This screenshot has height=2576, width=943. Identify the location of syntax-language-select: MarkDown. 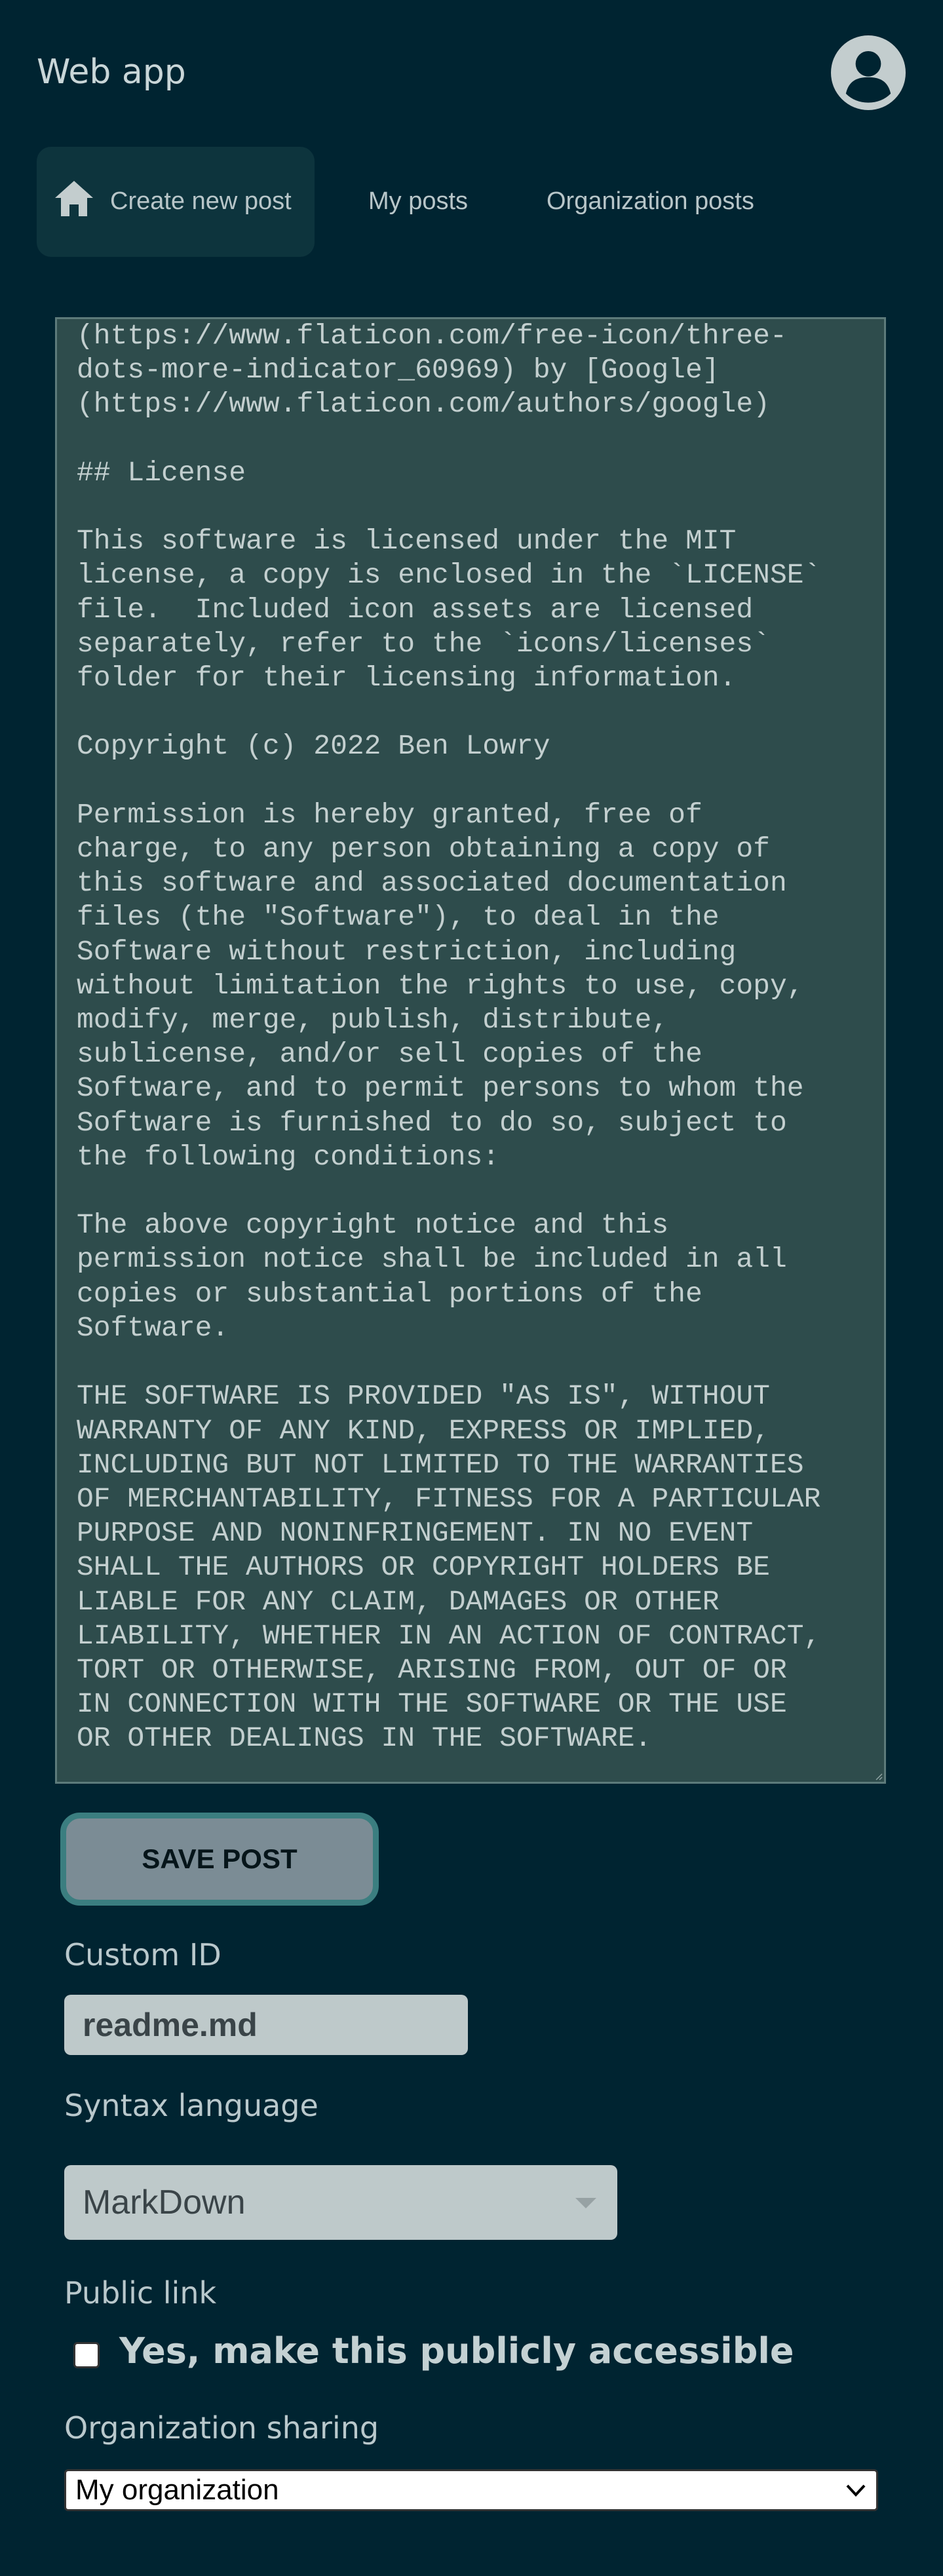
(341, 2202).